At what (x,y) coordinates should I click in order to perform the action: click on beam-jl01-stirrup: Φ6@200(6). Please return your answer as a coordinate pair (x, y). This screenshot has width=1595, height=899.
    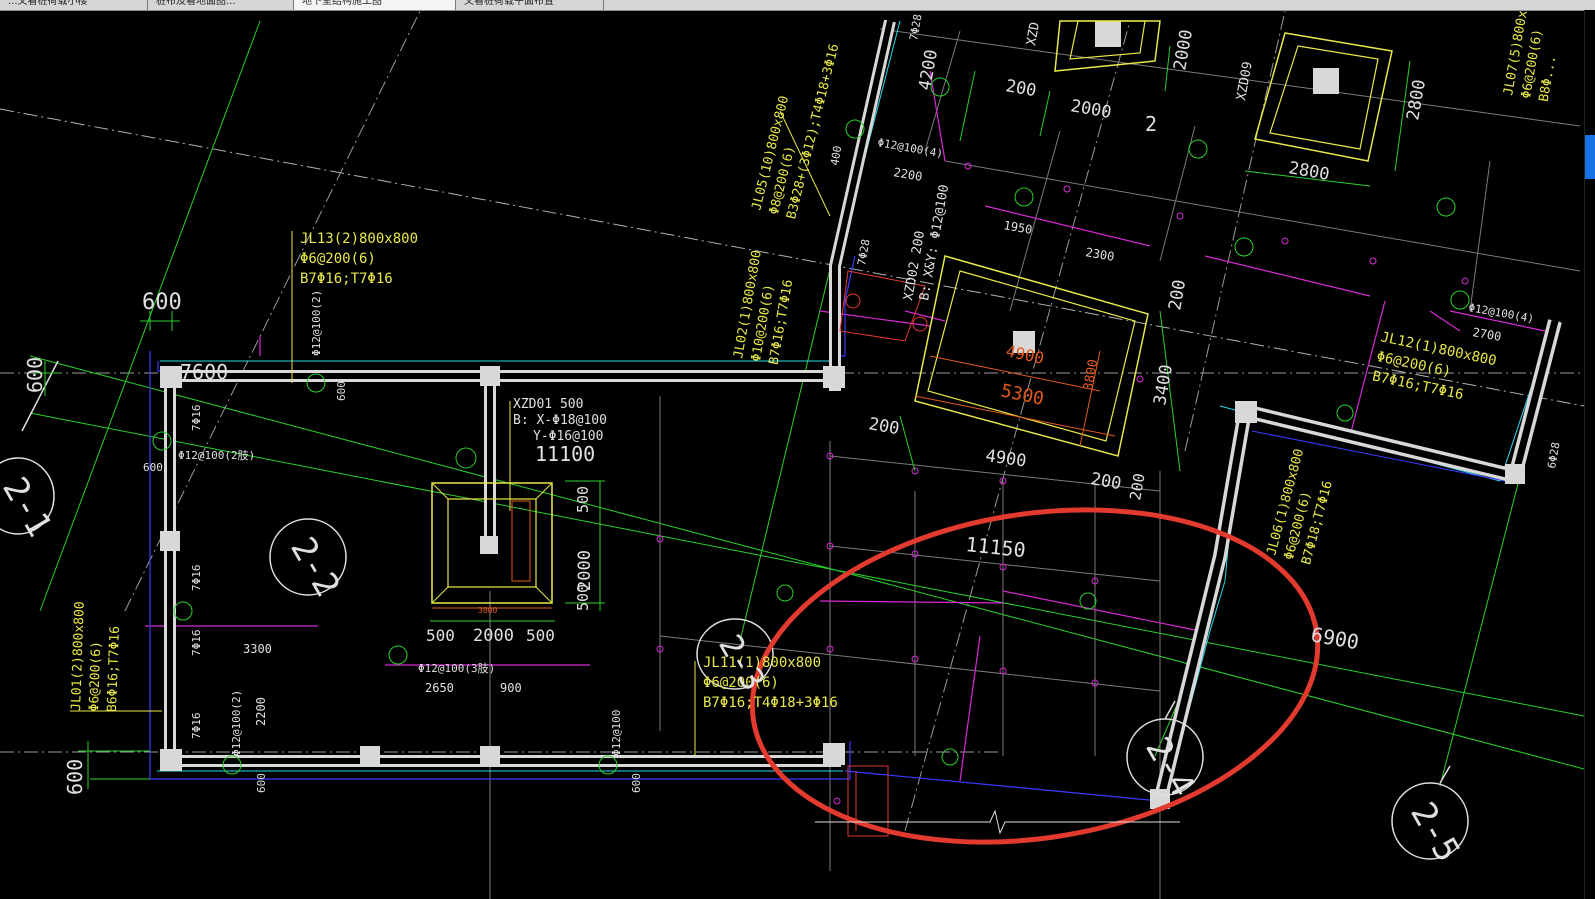
    Looking at the image, I should click on (95, 676).